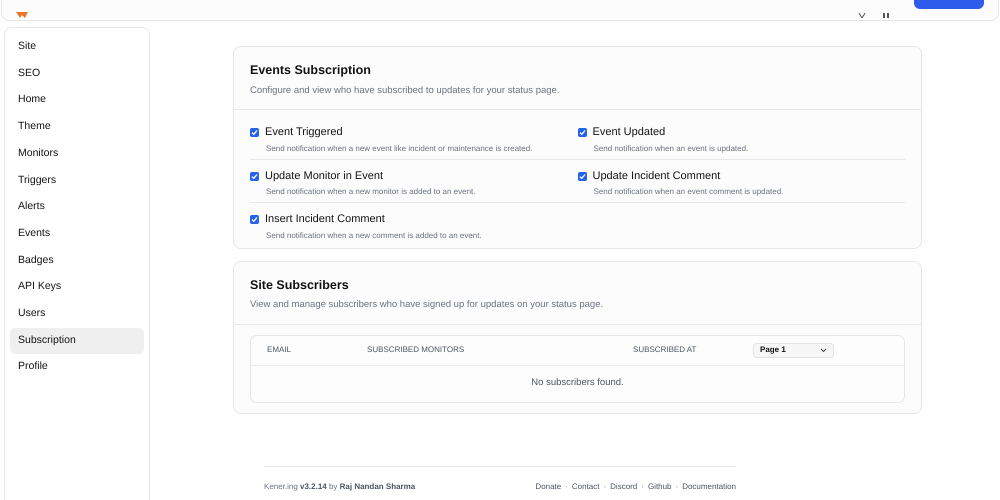 This screenshot has width=1000, height=500. What do you see at coordinates (77, 181) in the screenshot?
I see `sidebar-item: Triggers` at bounding box center [77, 181].